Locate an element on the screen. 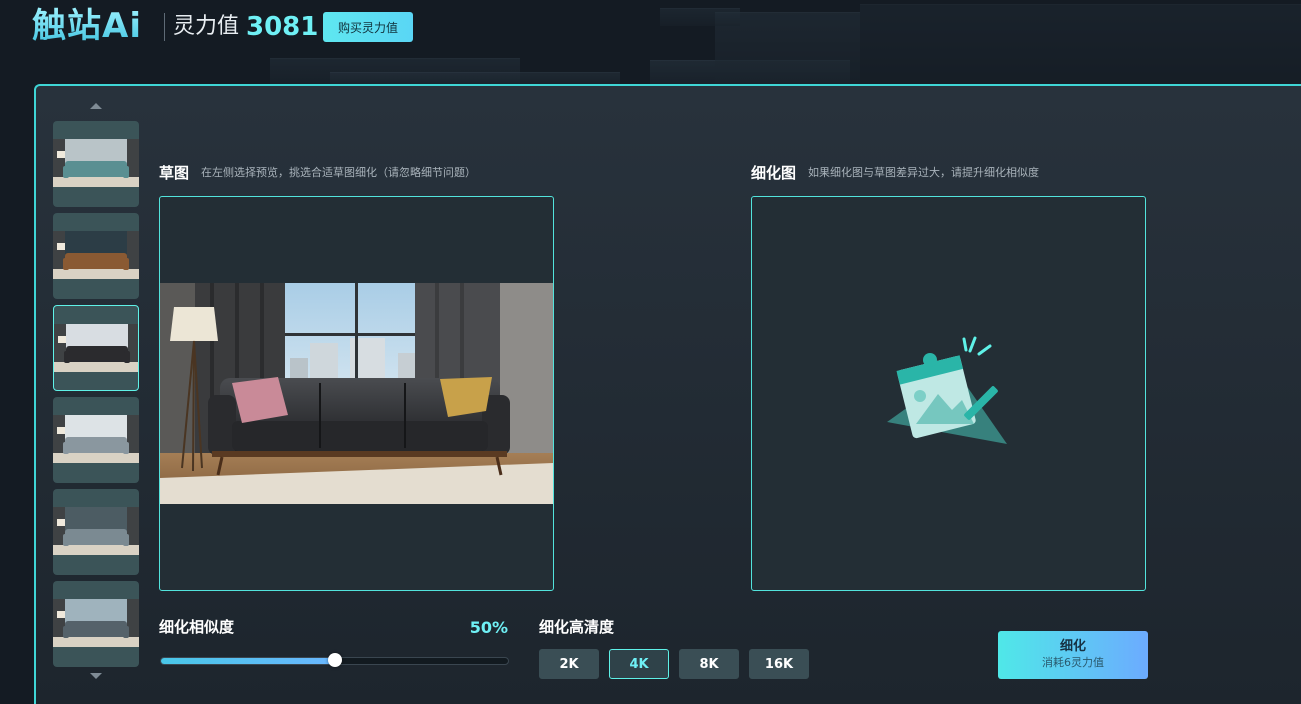  slider-fill is located at coordinates (248, 661).